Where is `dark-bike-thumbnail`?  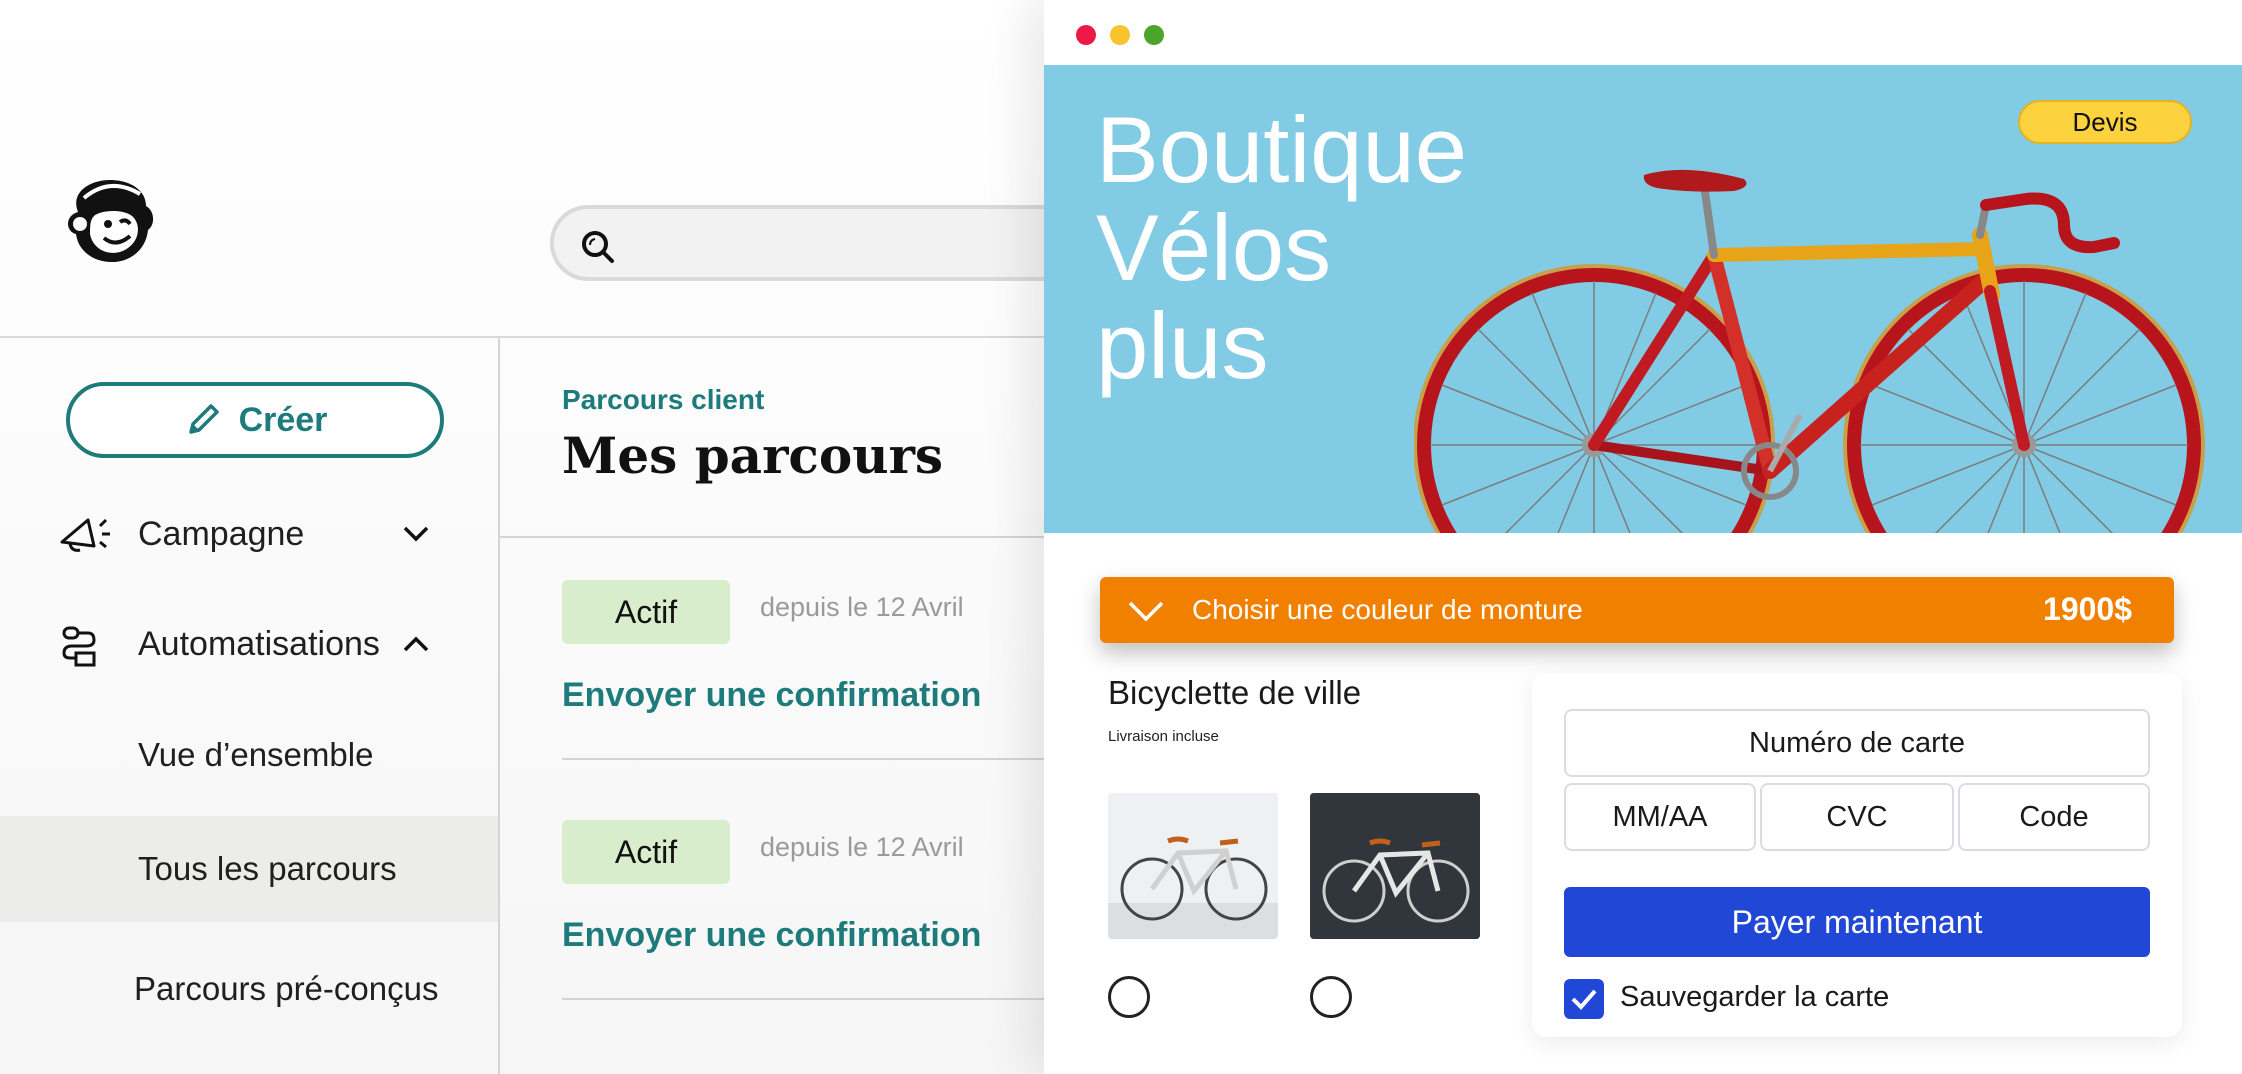
dark-bike-thumbnail is located at coordinates (1395, 866).